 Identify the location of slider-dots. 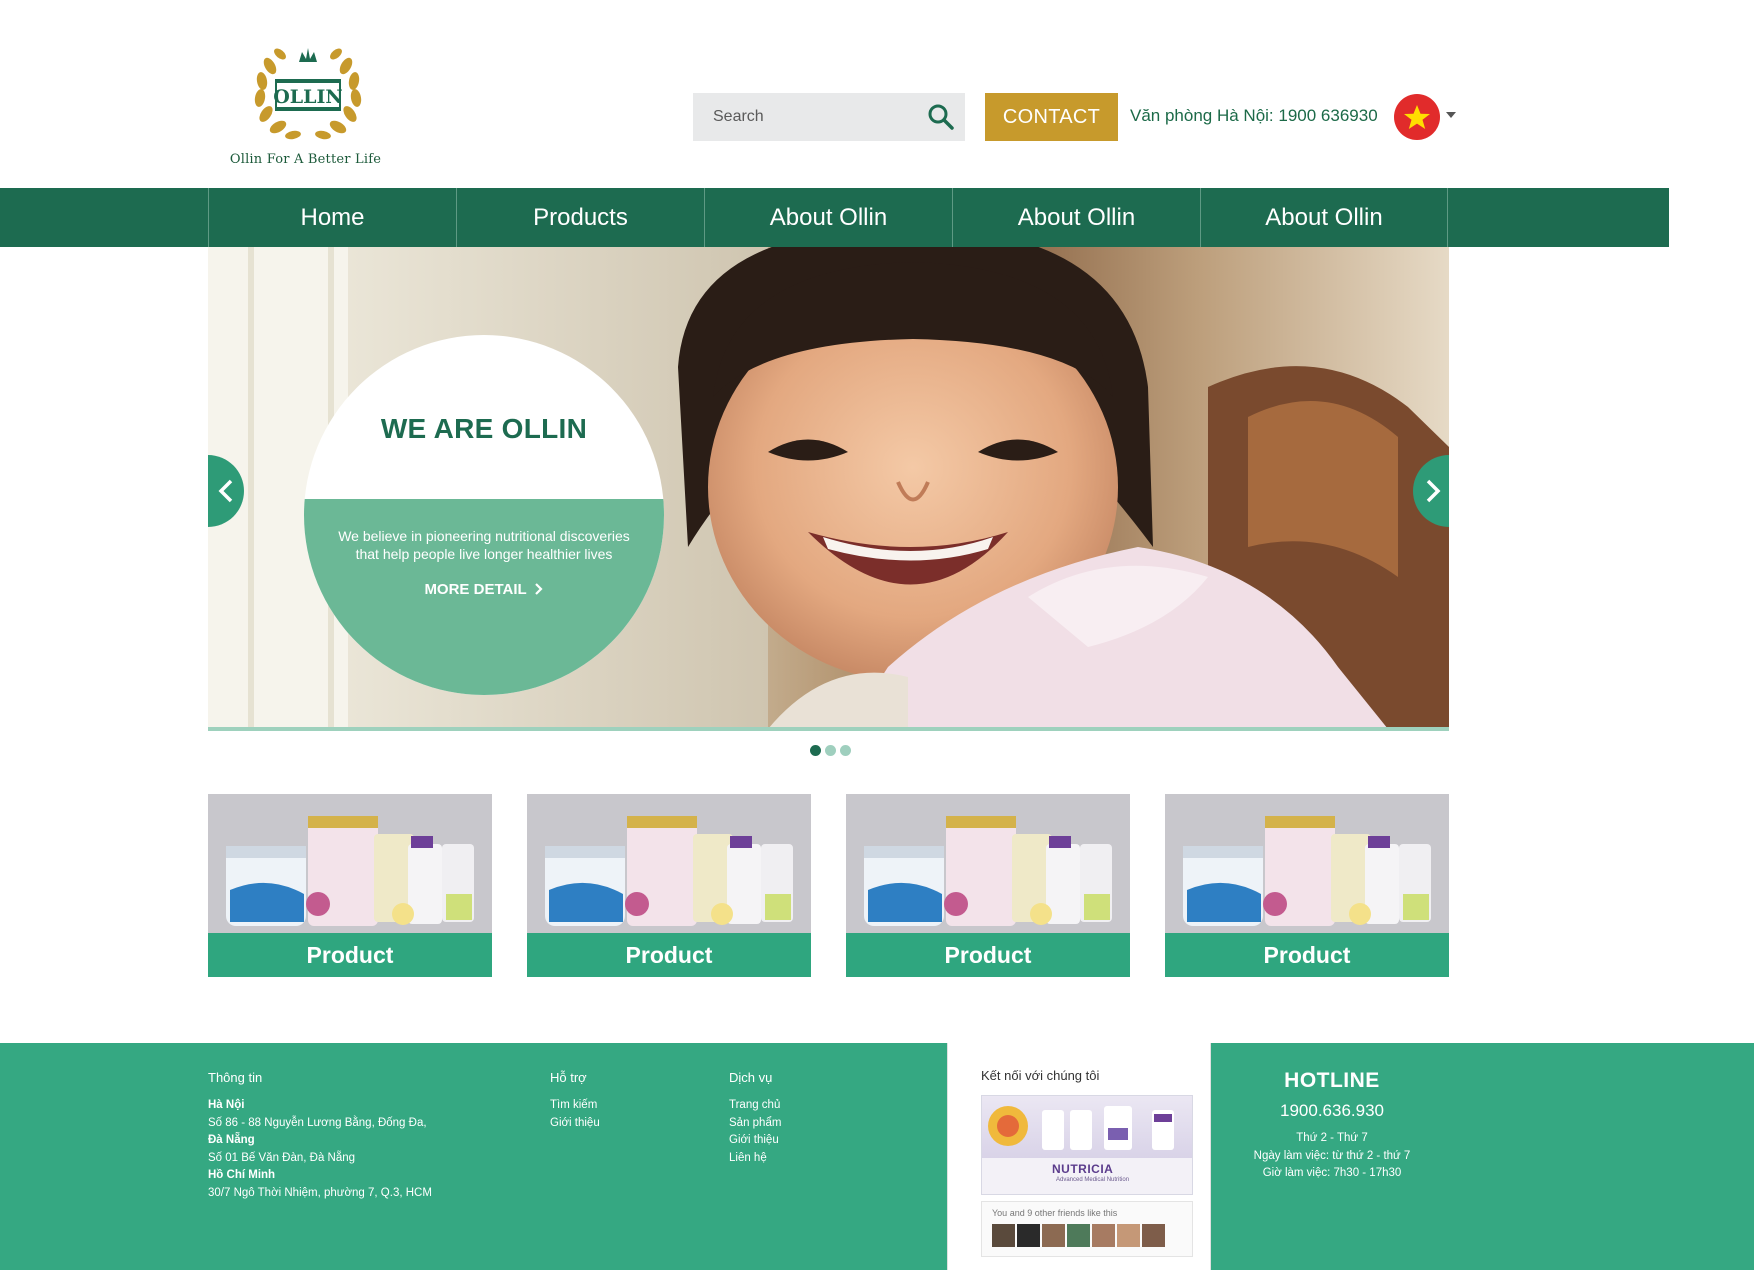
(830, 750).